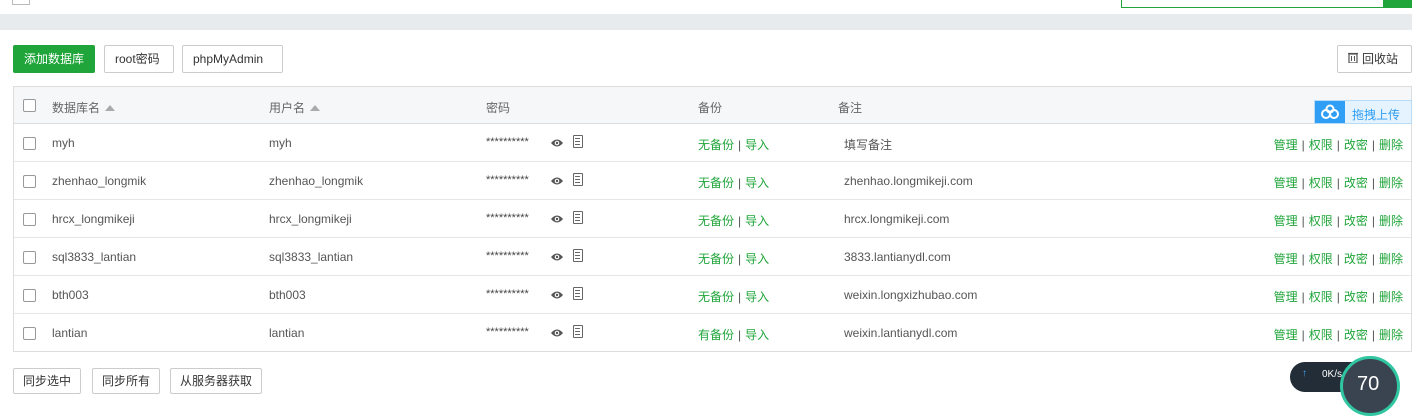 Image resolution: width=1412 pixels, height=416 pixels. I want to click on recycle-bin-label: 回收站, so click(1380, 59).